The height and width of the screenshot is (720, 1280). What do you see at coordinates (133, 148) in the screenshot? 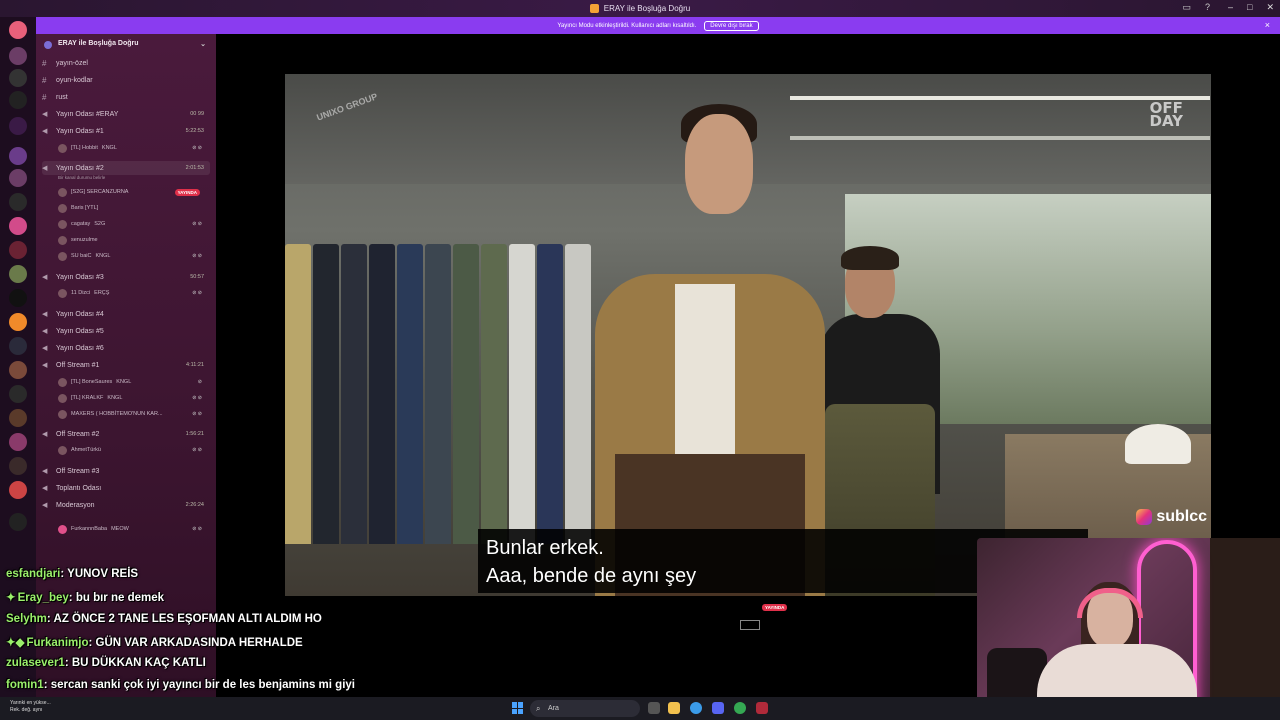
I see `voice-user: [TL] Hobbit KNGL ⊘ ⊘` at bounding box center [133, 148].